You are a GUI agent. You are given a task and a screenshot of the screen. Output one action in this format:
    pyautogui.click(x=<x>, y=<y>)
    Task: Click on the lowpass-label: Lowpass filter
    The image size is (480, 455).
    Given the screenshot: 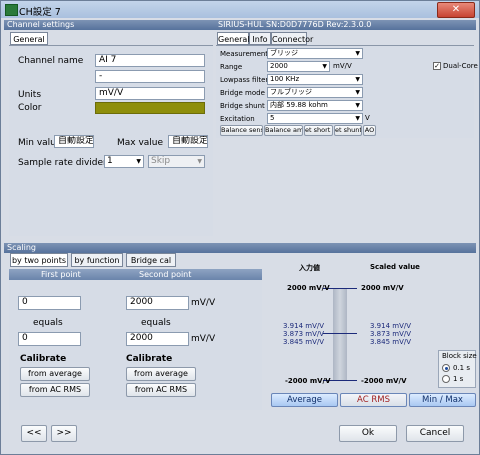 What is the action you would take?
    pyautogui.click(x=244, y=80)
    